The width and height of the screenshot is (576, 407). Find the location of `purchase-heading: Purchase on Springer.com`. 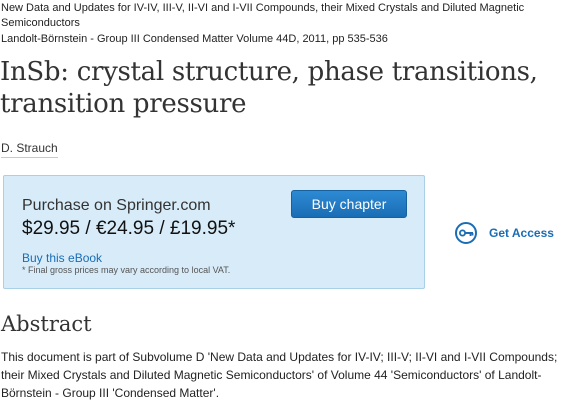

purchase-heading: Purchase on Springer.com is located at coordinates (116, 205).